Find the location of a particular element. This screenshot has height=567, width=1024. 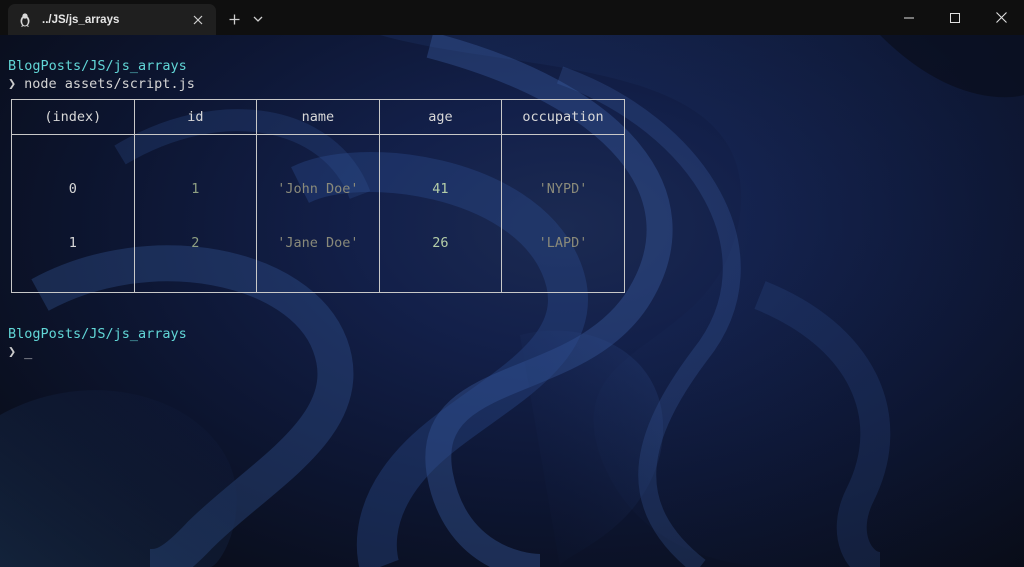

table-cell-index: 0 1 is located at coordinates (73, 213).